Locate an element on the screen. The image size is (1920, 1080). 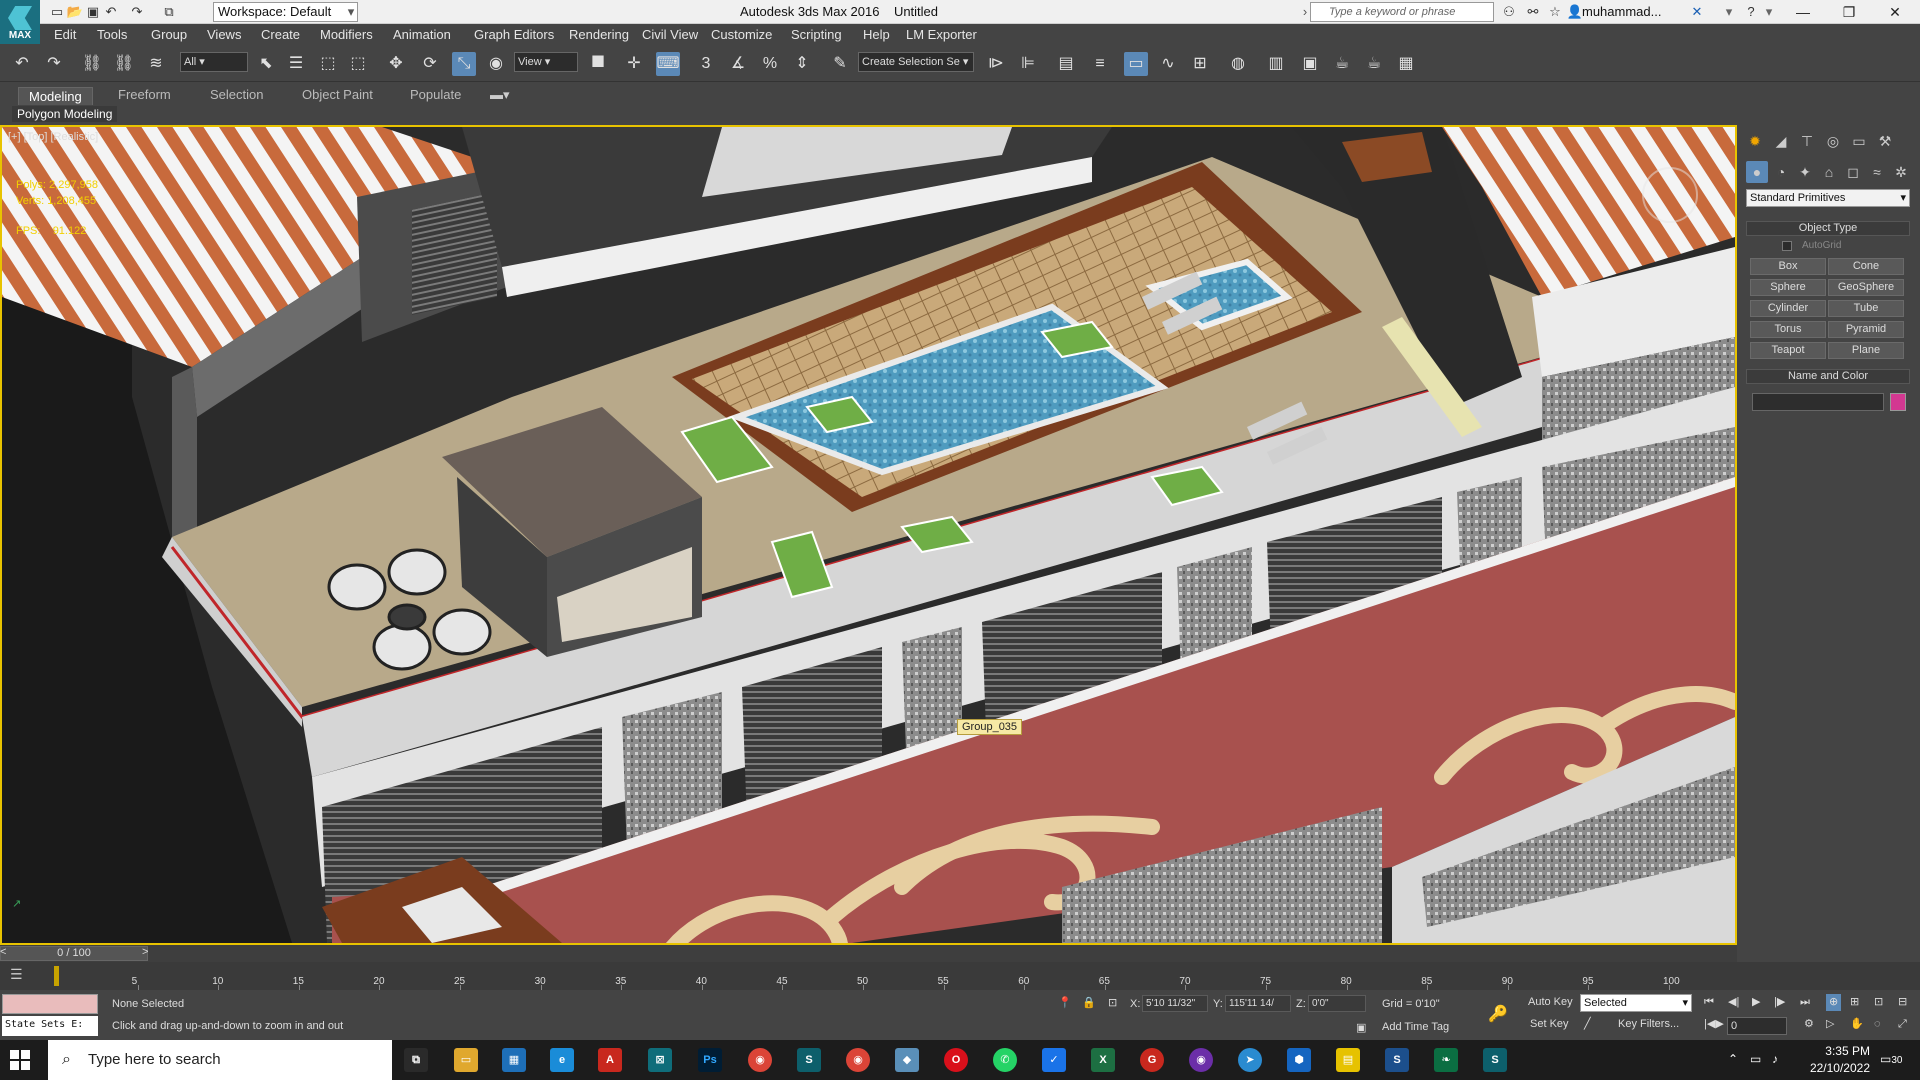
systems-icon: ✲ is located at coordinates (1901, 172).